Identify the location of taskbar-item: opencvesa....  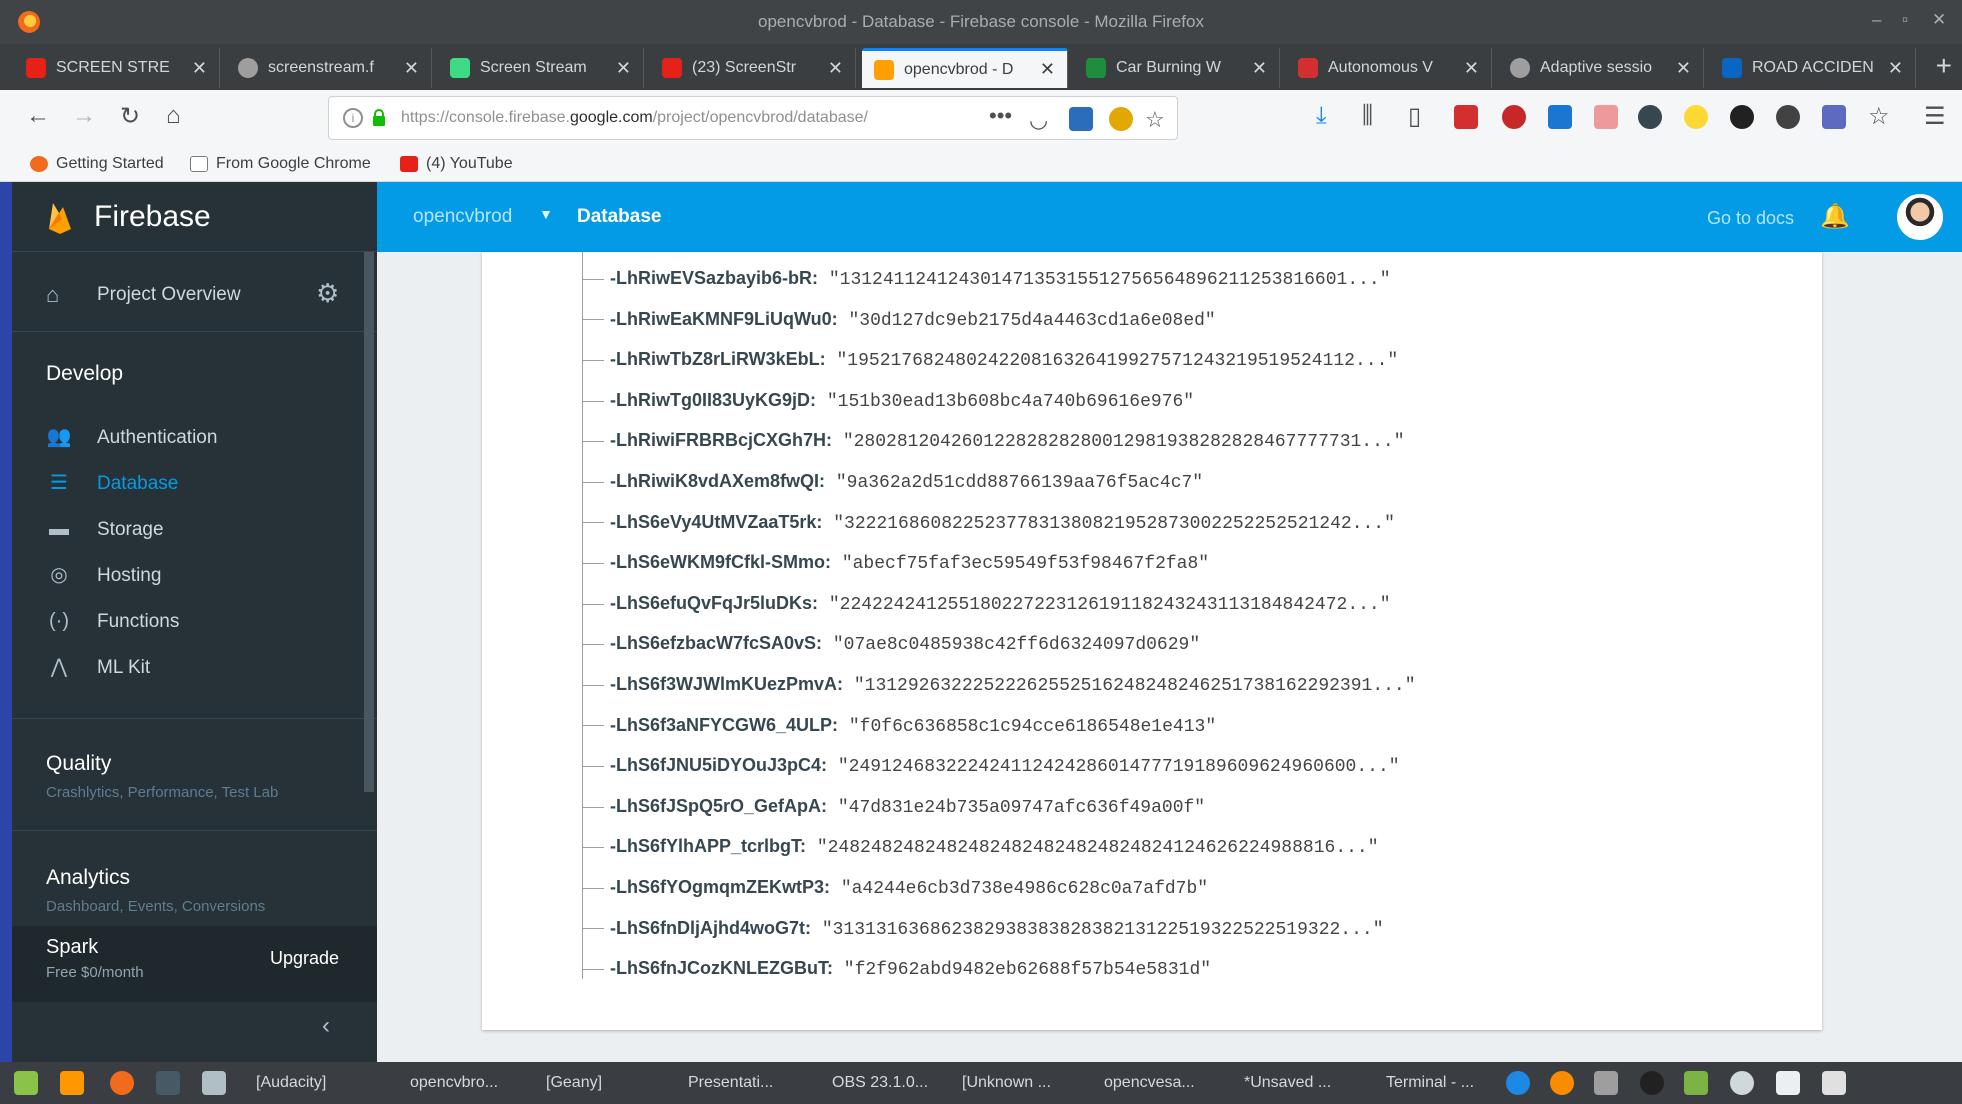
(1149, 1083).